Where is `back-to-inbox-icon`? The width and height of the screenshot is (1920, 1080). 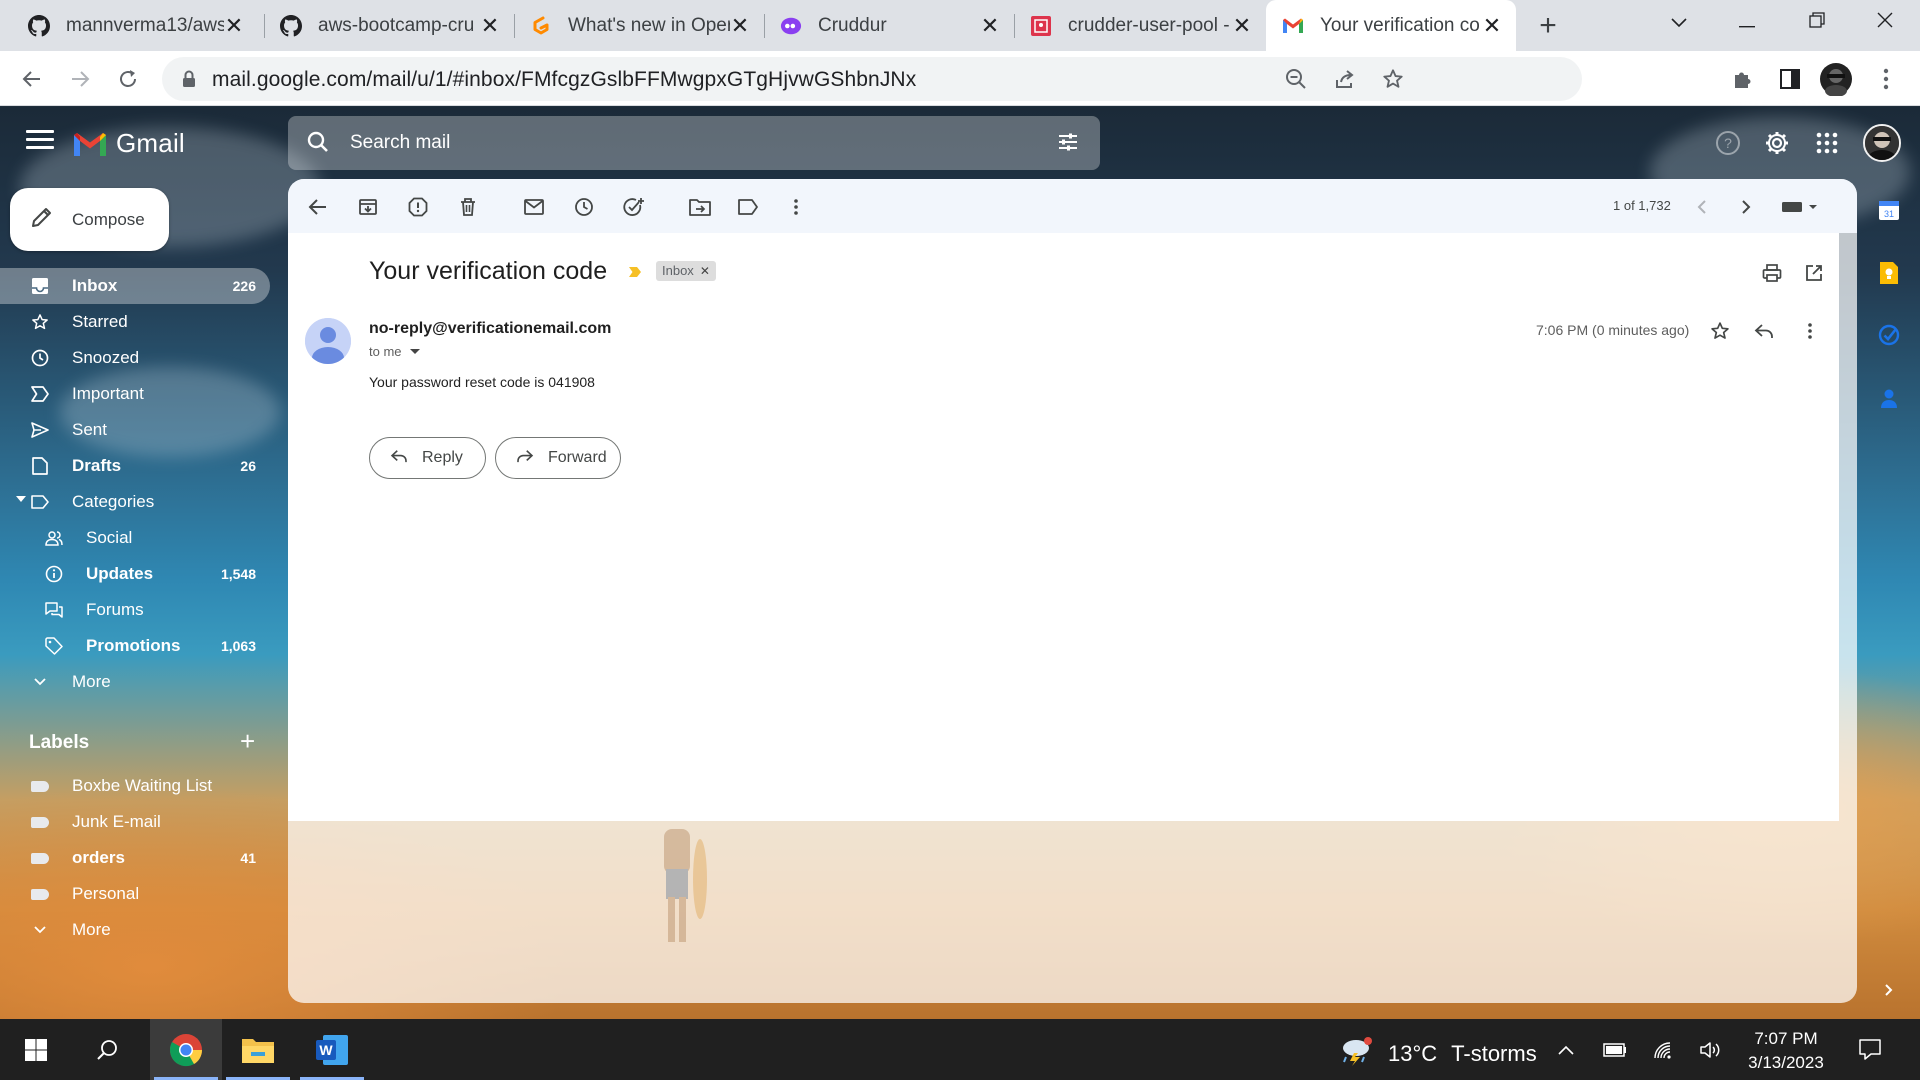 back-to-inbox-icon is located at coordinates (318, 207).